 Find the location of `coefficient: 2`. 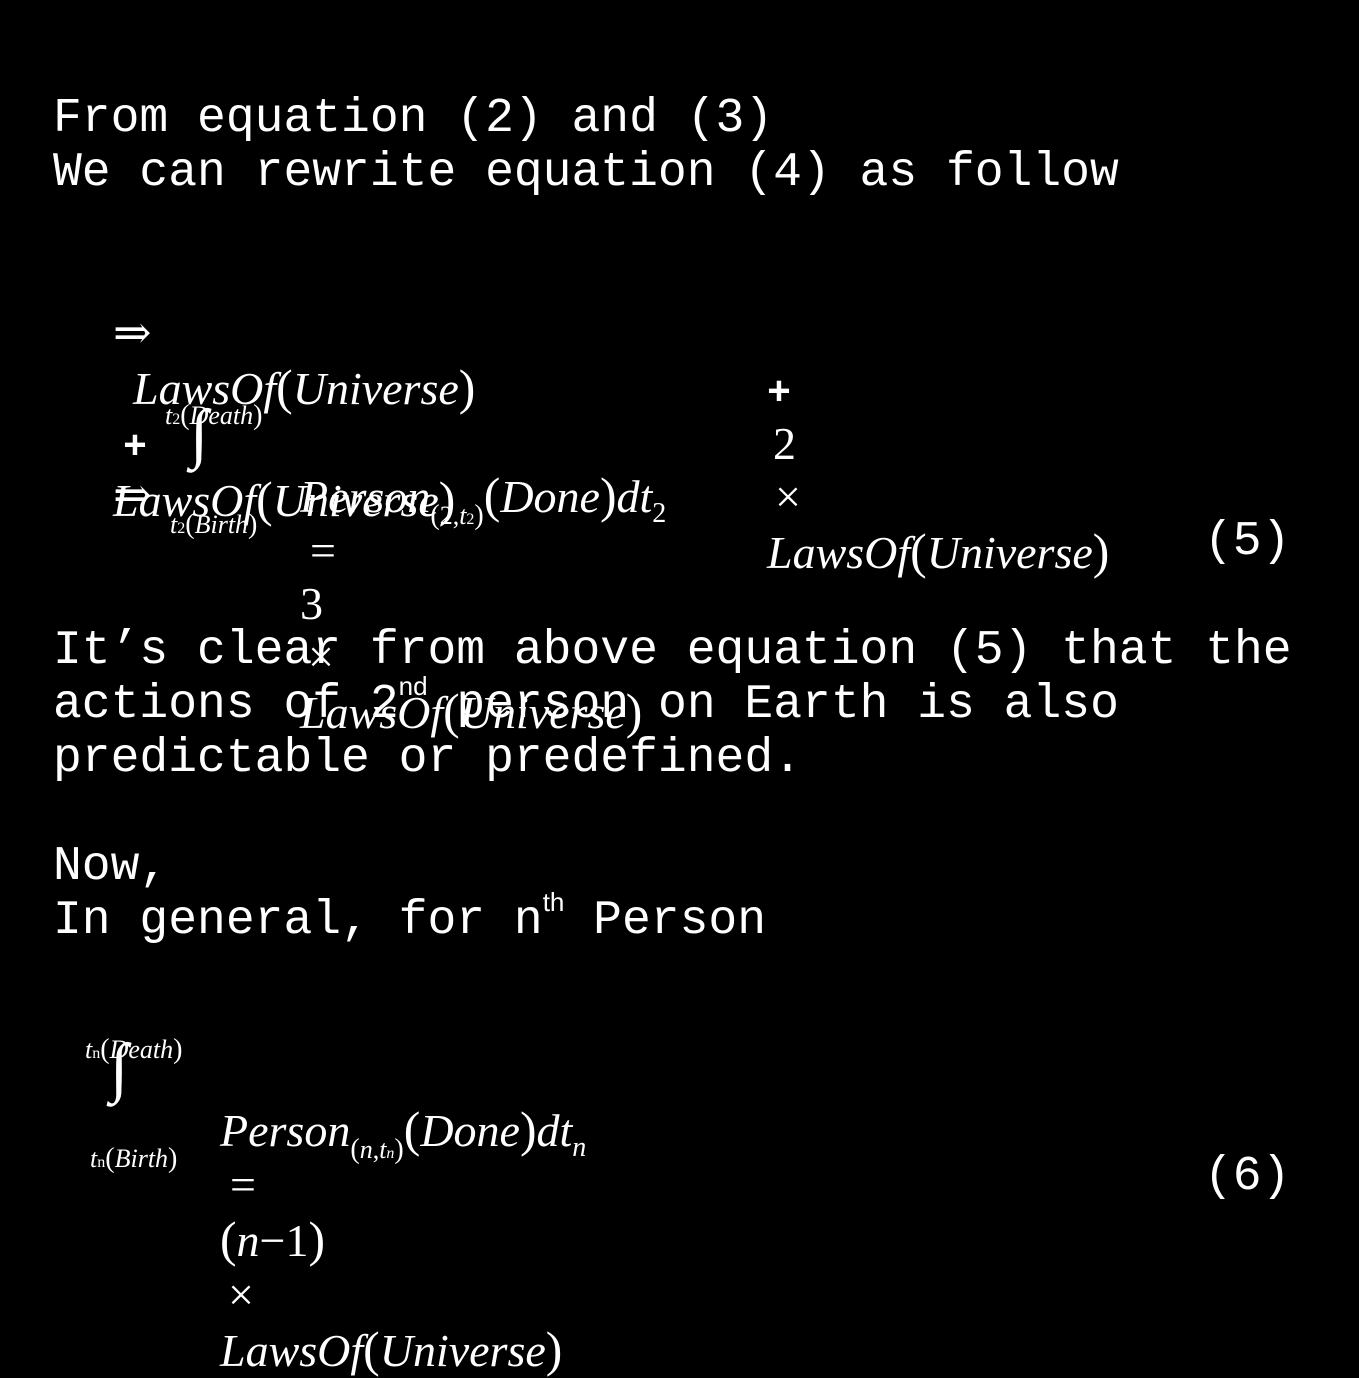

coefficient: 2 is located at coordinates (784, 443).